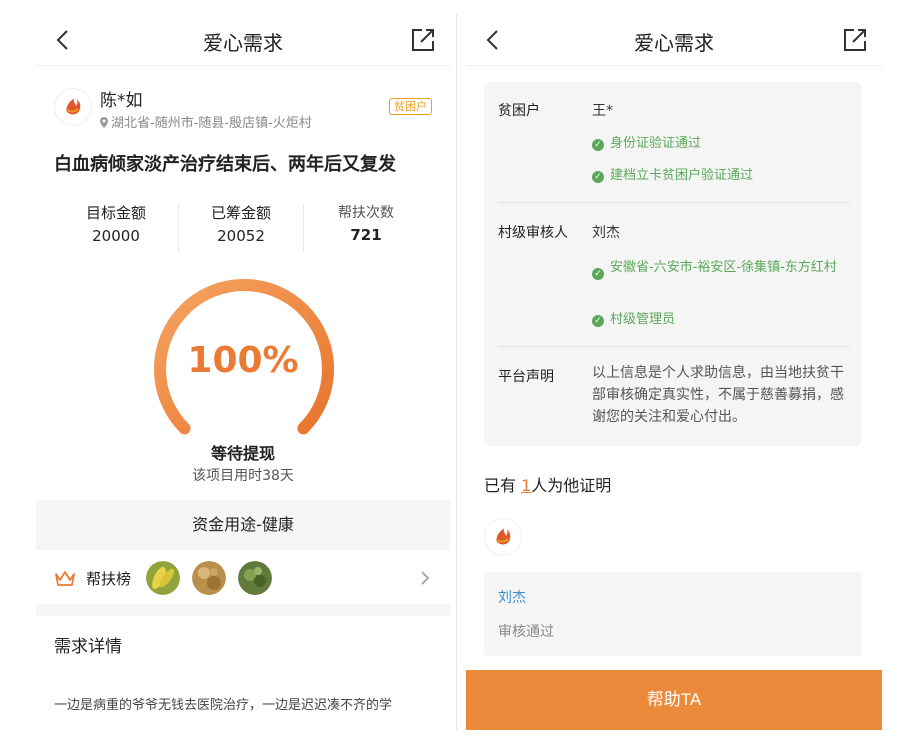 Image resolution: width=900 pixels, height=744 pixels. What do you see at coordinates (606, 233) in the screenshot?
I see `village-name: 刘杰` at bounding box center [606, 233].